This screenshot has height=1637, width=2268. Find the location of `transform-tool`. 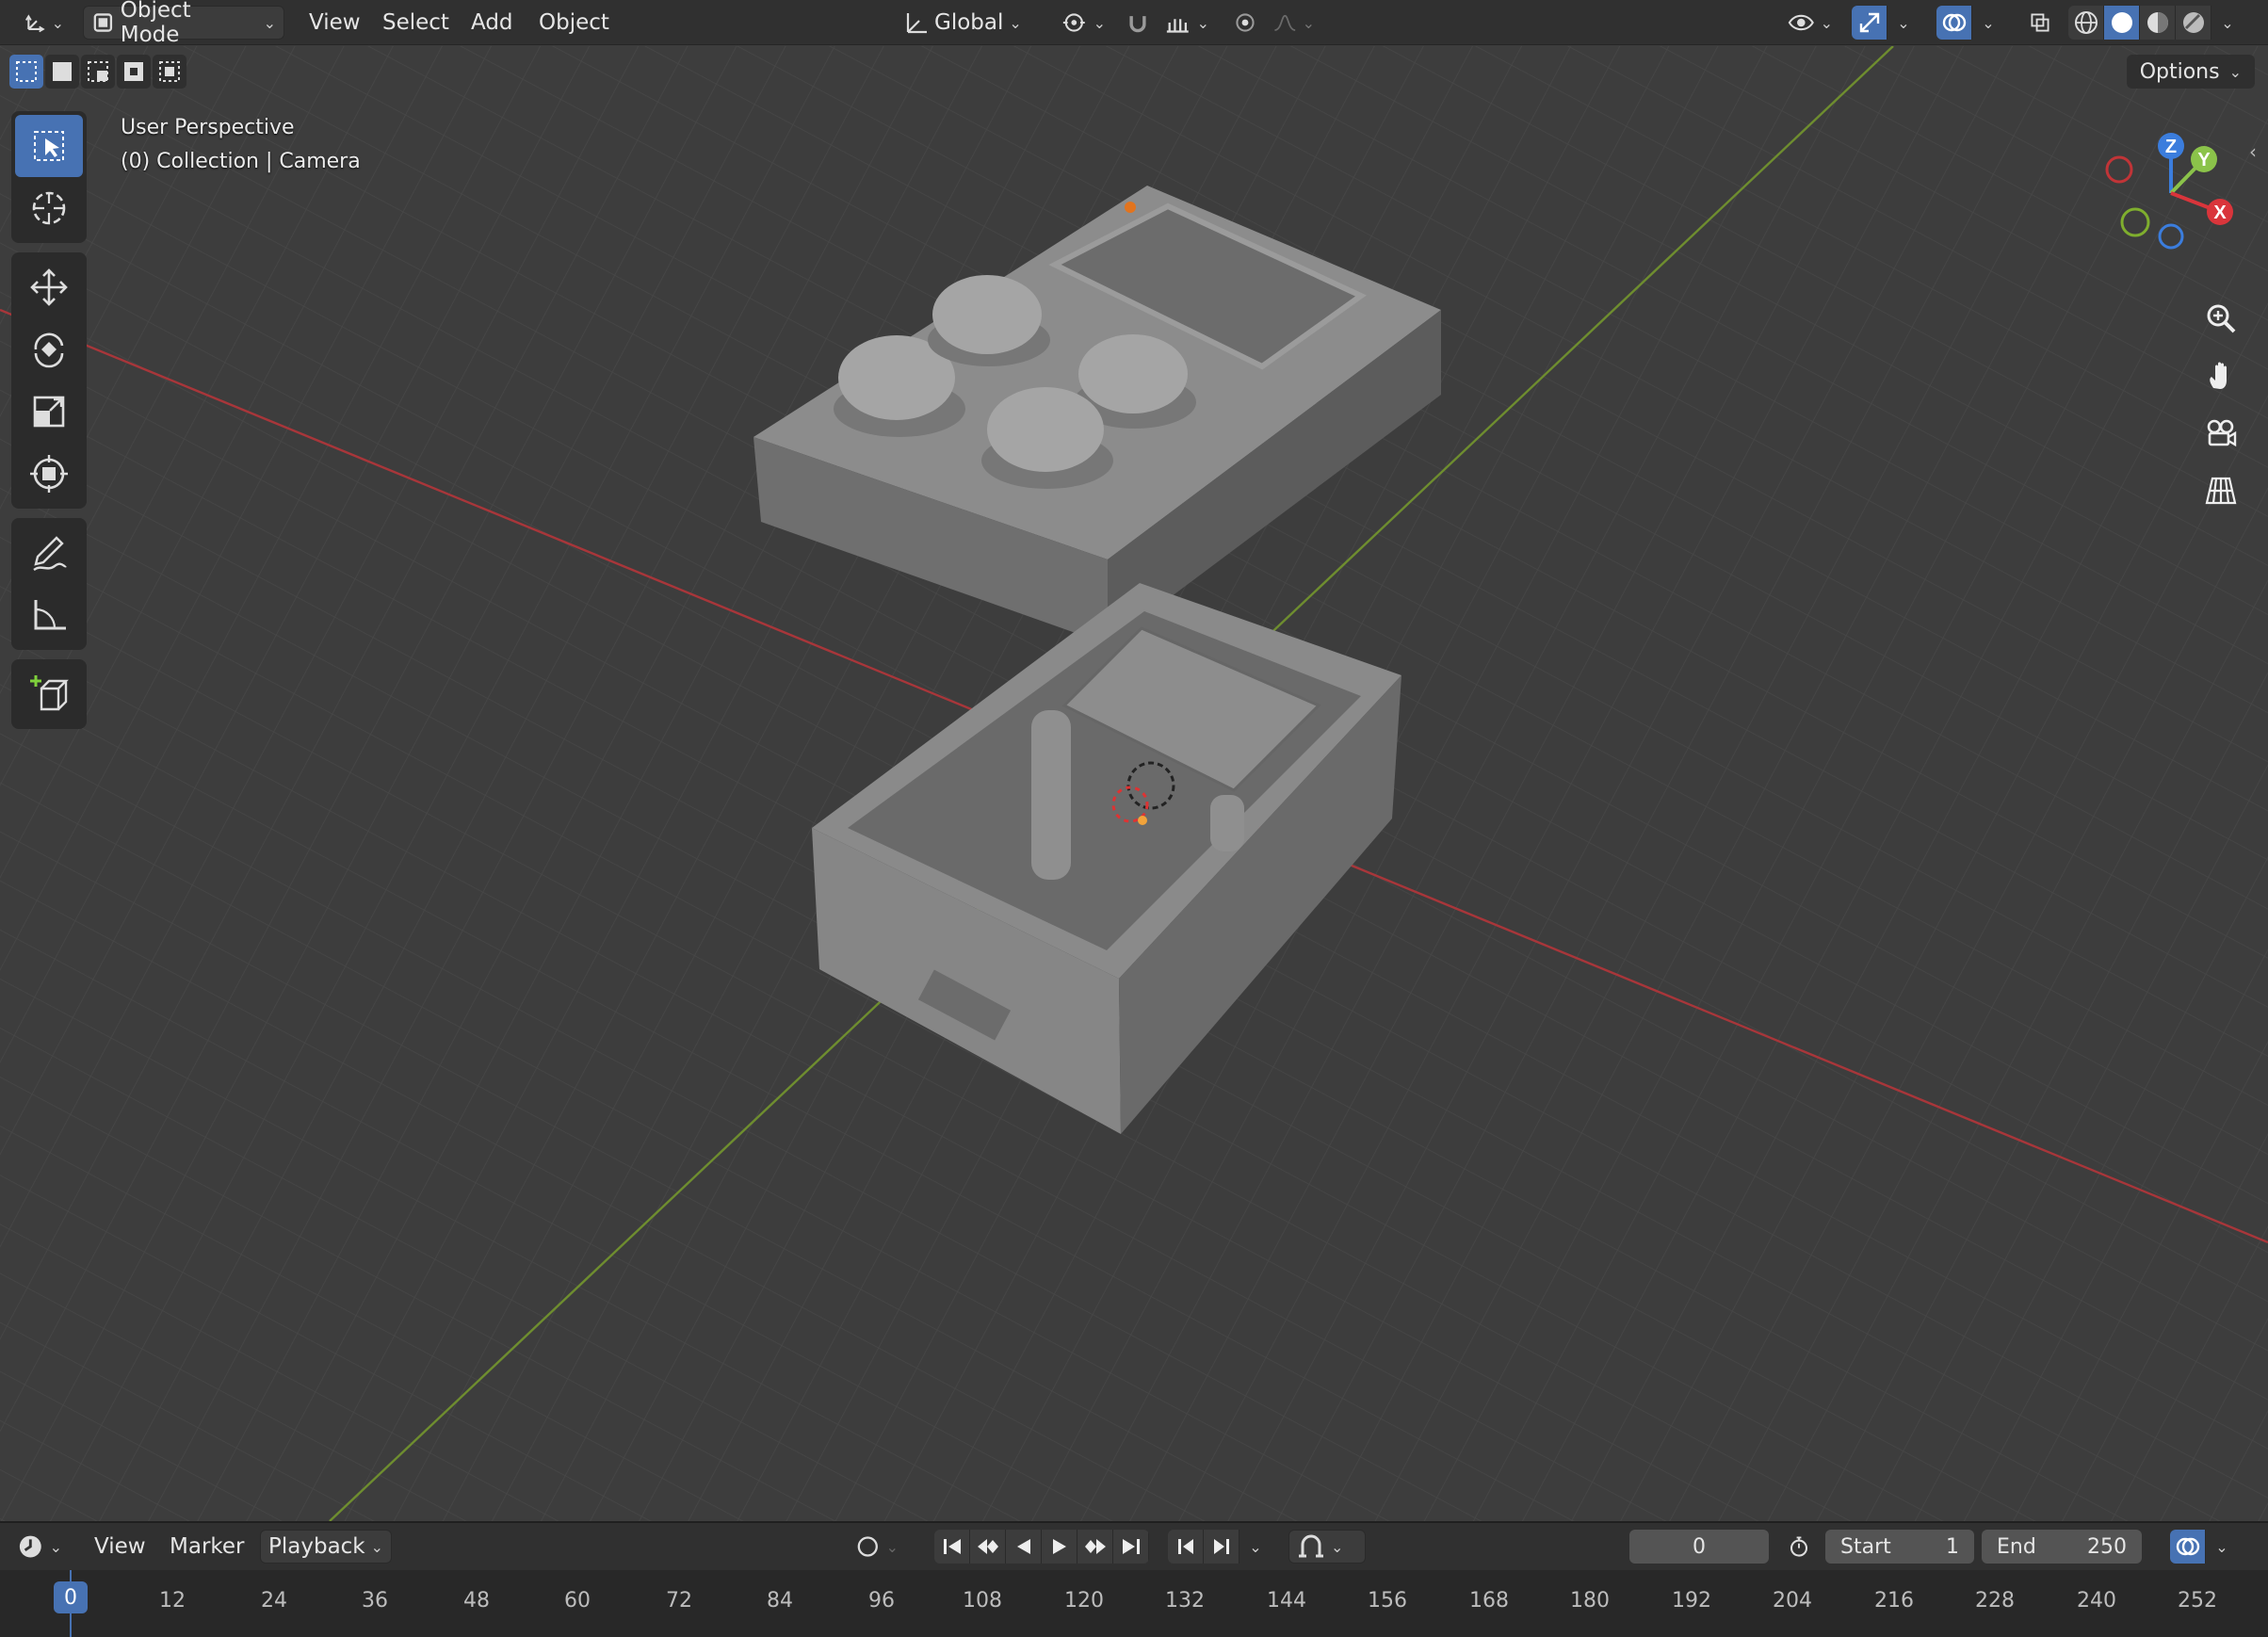

transform-tool is located at coordinates (49, 474).